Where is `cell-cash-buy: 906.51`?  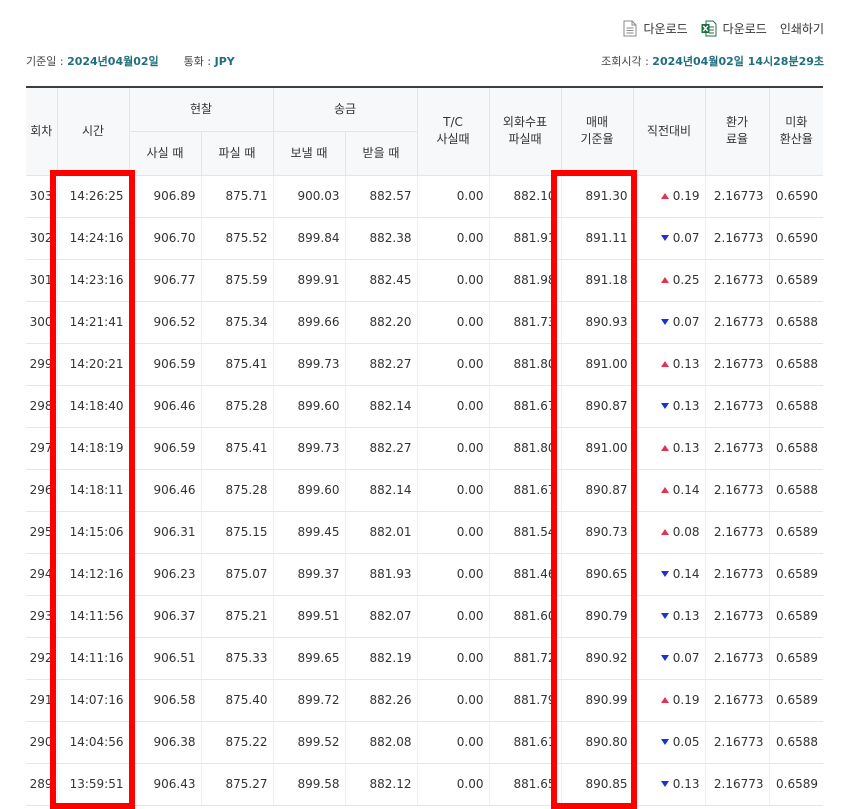 cell-cash-buy: 906.51 is located at coordinates (164, 658).